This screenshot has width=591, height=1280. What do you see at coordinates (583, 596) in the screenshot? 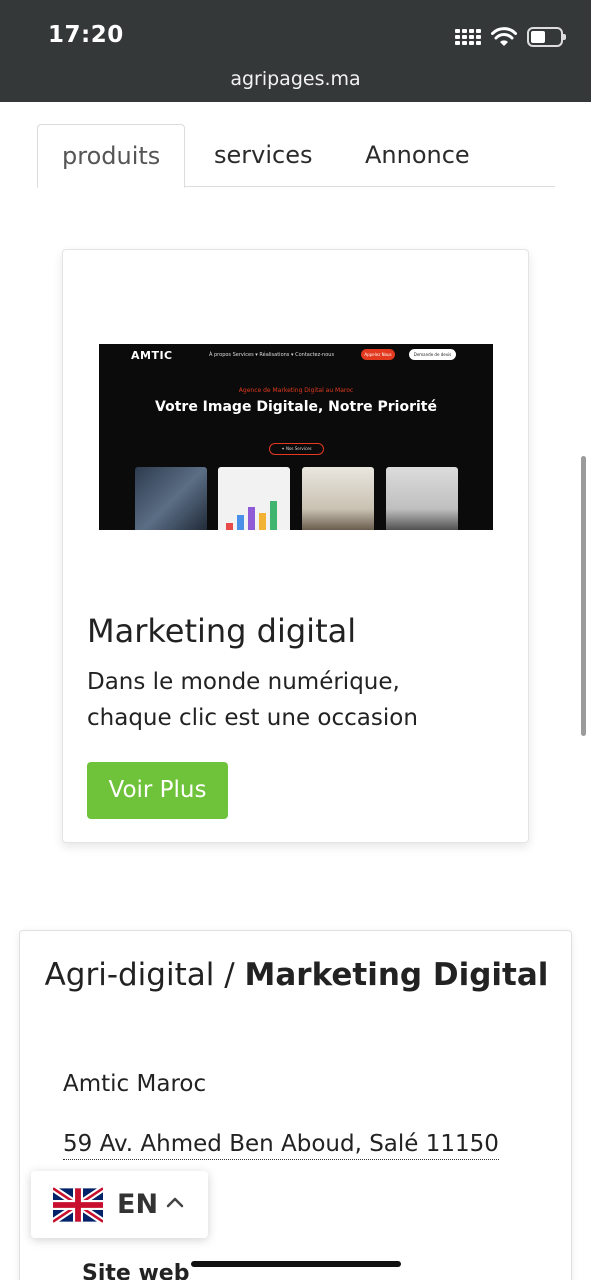
I see `scrollbar` at bounding box center [583, 596].